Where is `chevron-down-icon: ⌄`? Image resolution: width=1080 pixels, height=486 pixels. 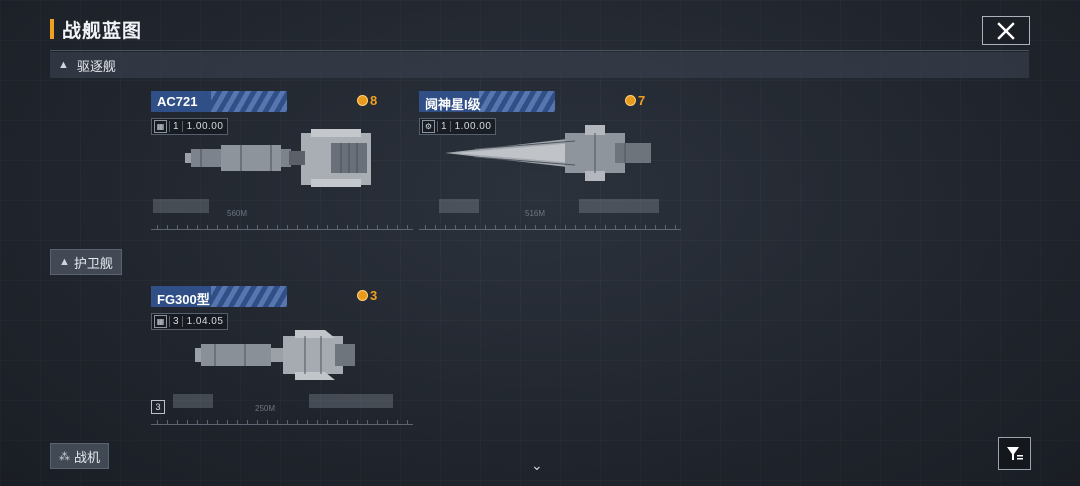
chevron-down-icon: ⌄ is located at coordinates (537, 465).